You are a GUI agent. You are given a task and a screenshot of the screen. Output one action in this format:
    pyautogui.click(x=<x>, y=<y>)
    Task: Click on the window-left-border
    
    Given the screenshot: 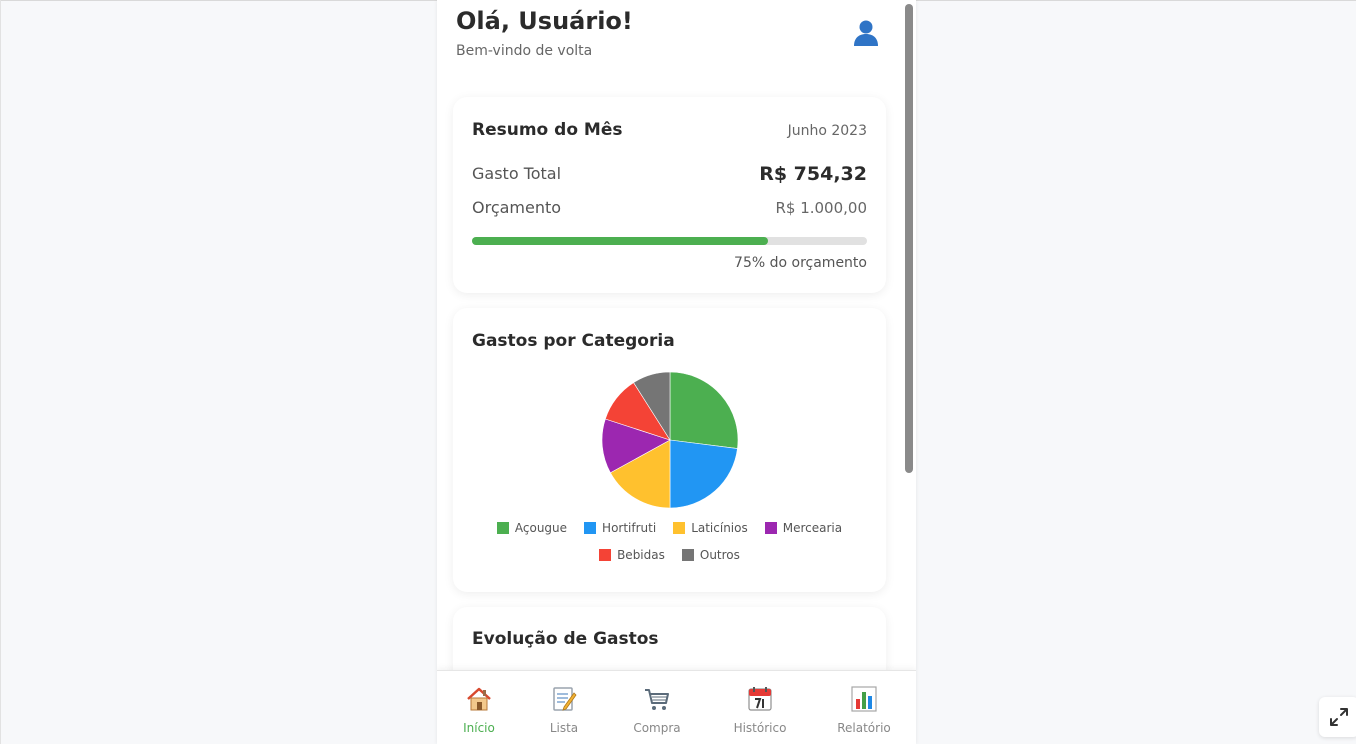 What is the action you would take?
    pyautogui.click(x=0, y=372)
    